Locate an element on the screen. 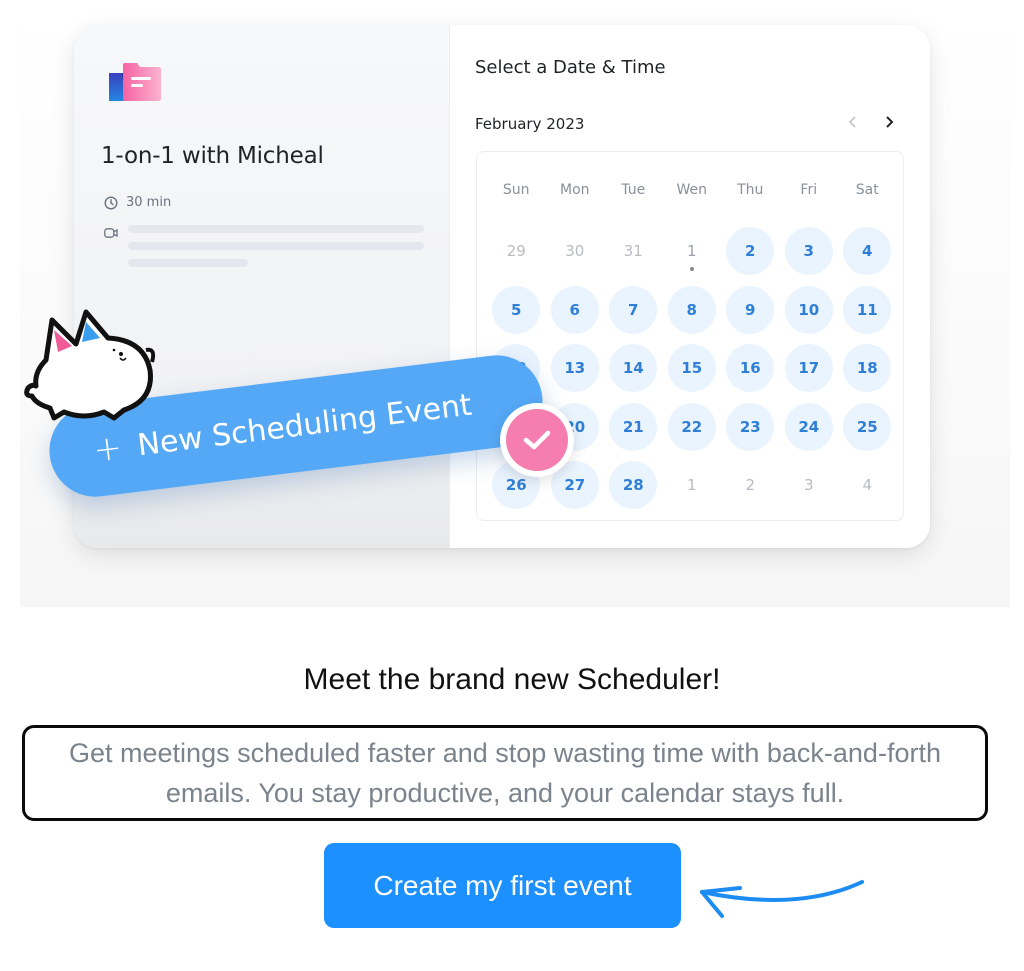 The height and width of the screenshot is (971, 1024). calendar-day: 30 is located at coordinates (575, 251).